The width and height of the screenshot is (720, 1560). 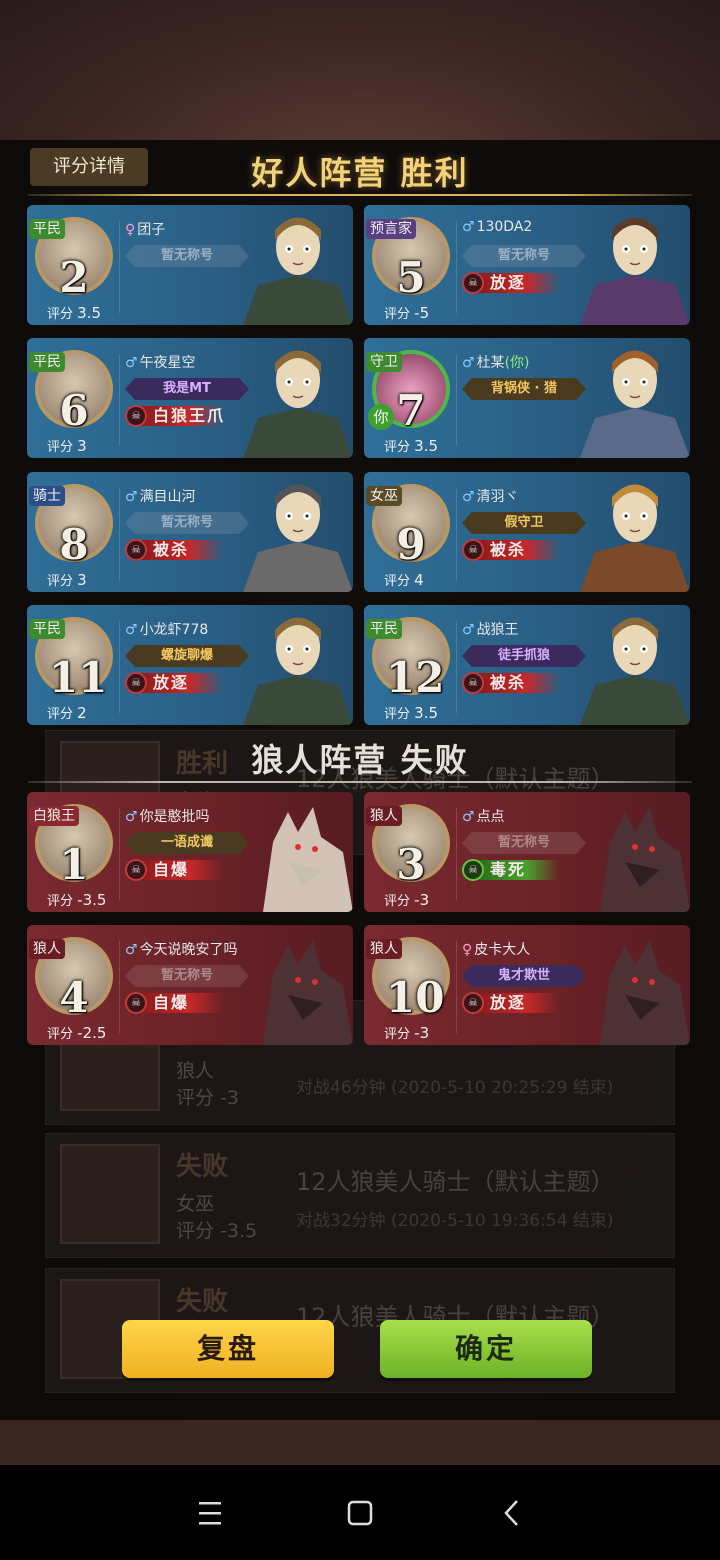 What do you see at coordinates (527, 265) in the screenshot?
I see `player-card: 预言家 5 评分 -5 ♂ 130DA2 暂无称号 ☠ 放逐` at bounding box center [527, 265].